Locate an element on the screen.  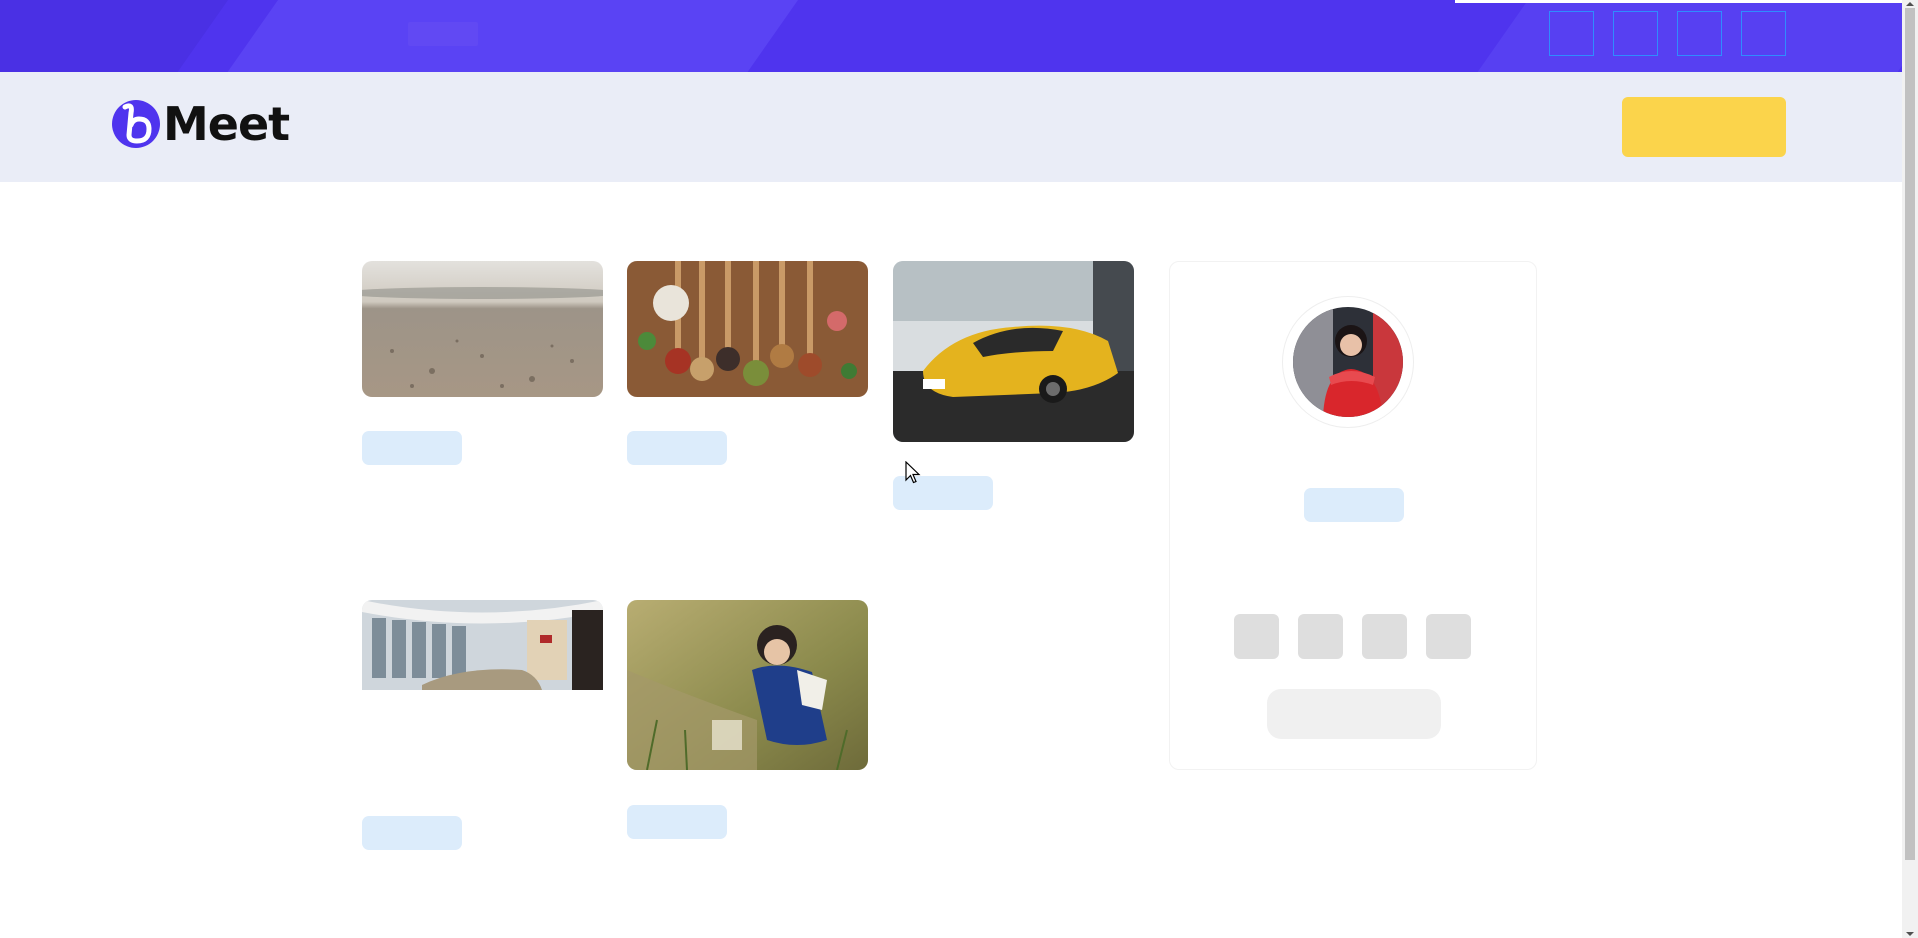
topbar-social-links is located at coordinates (1667, 33).